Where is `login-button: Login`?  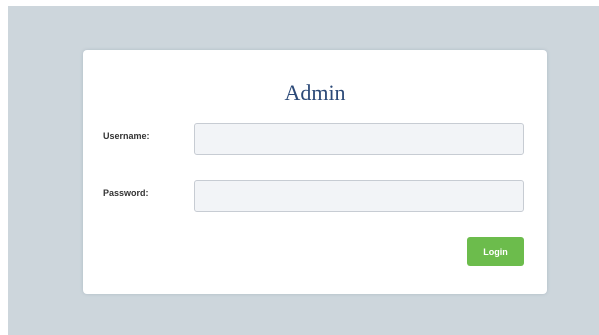 login-button: Login is located at coordinates (495, 251).